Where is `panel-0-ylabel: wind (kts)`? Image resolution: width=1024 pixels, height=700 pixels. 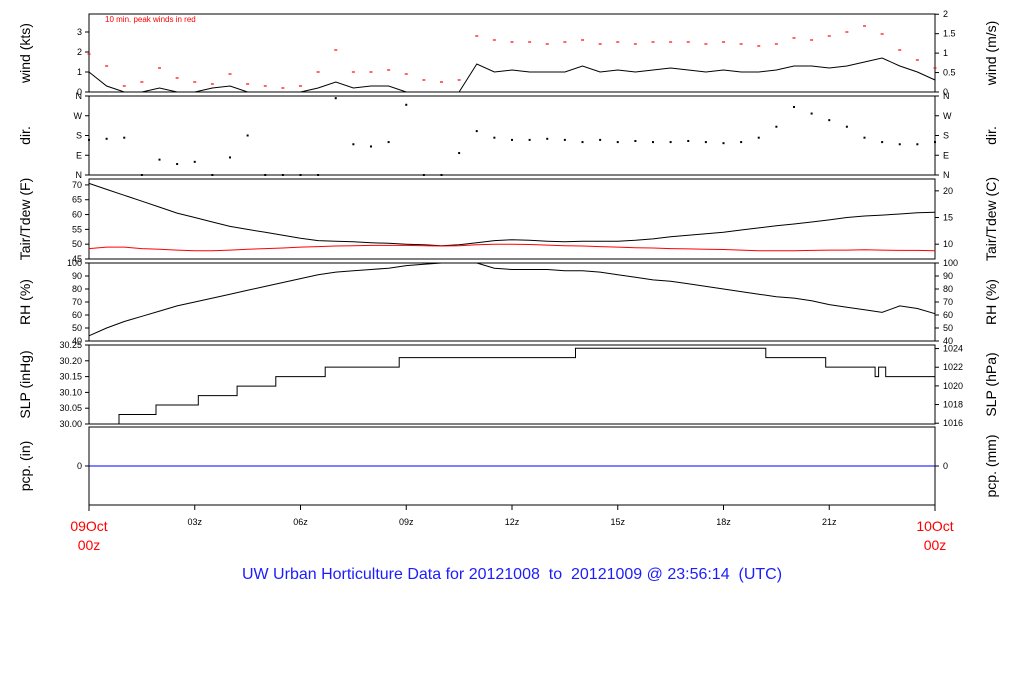 panel-0-ylabel: wind (kts) is located at coordinates (25, 53).